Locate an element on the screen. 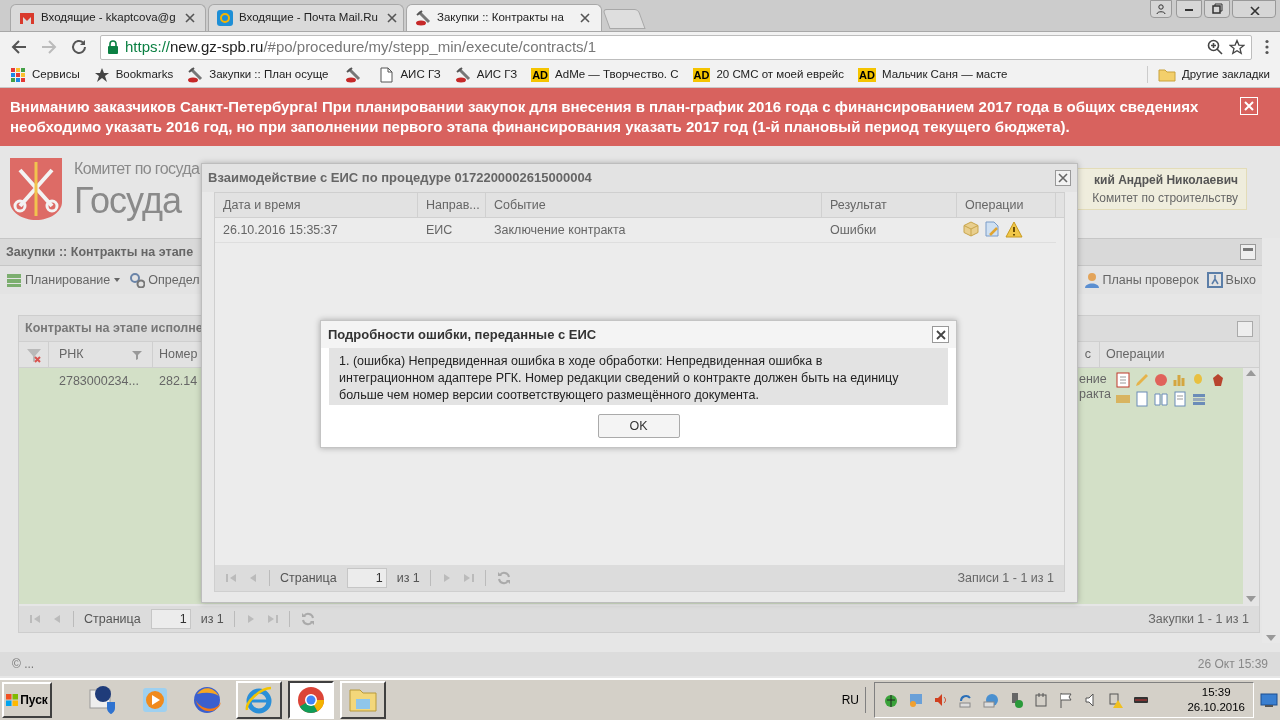 This screenshot has width=1280, height=720. monitor-icon is located at coordinates (916, 700).